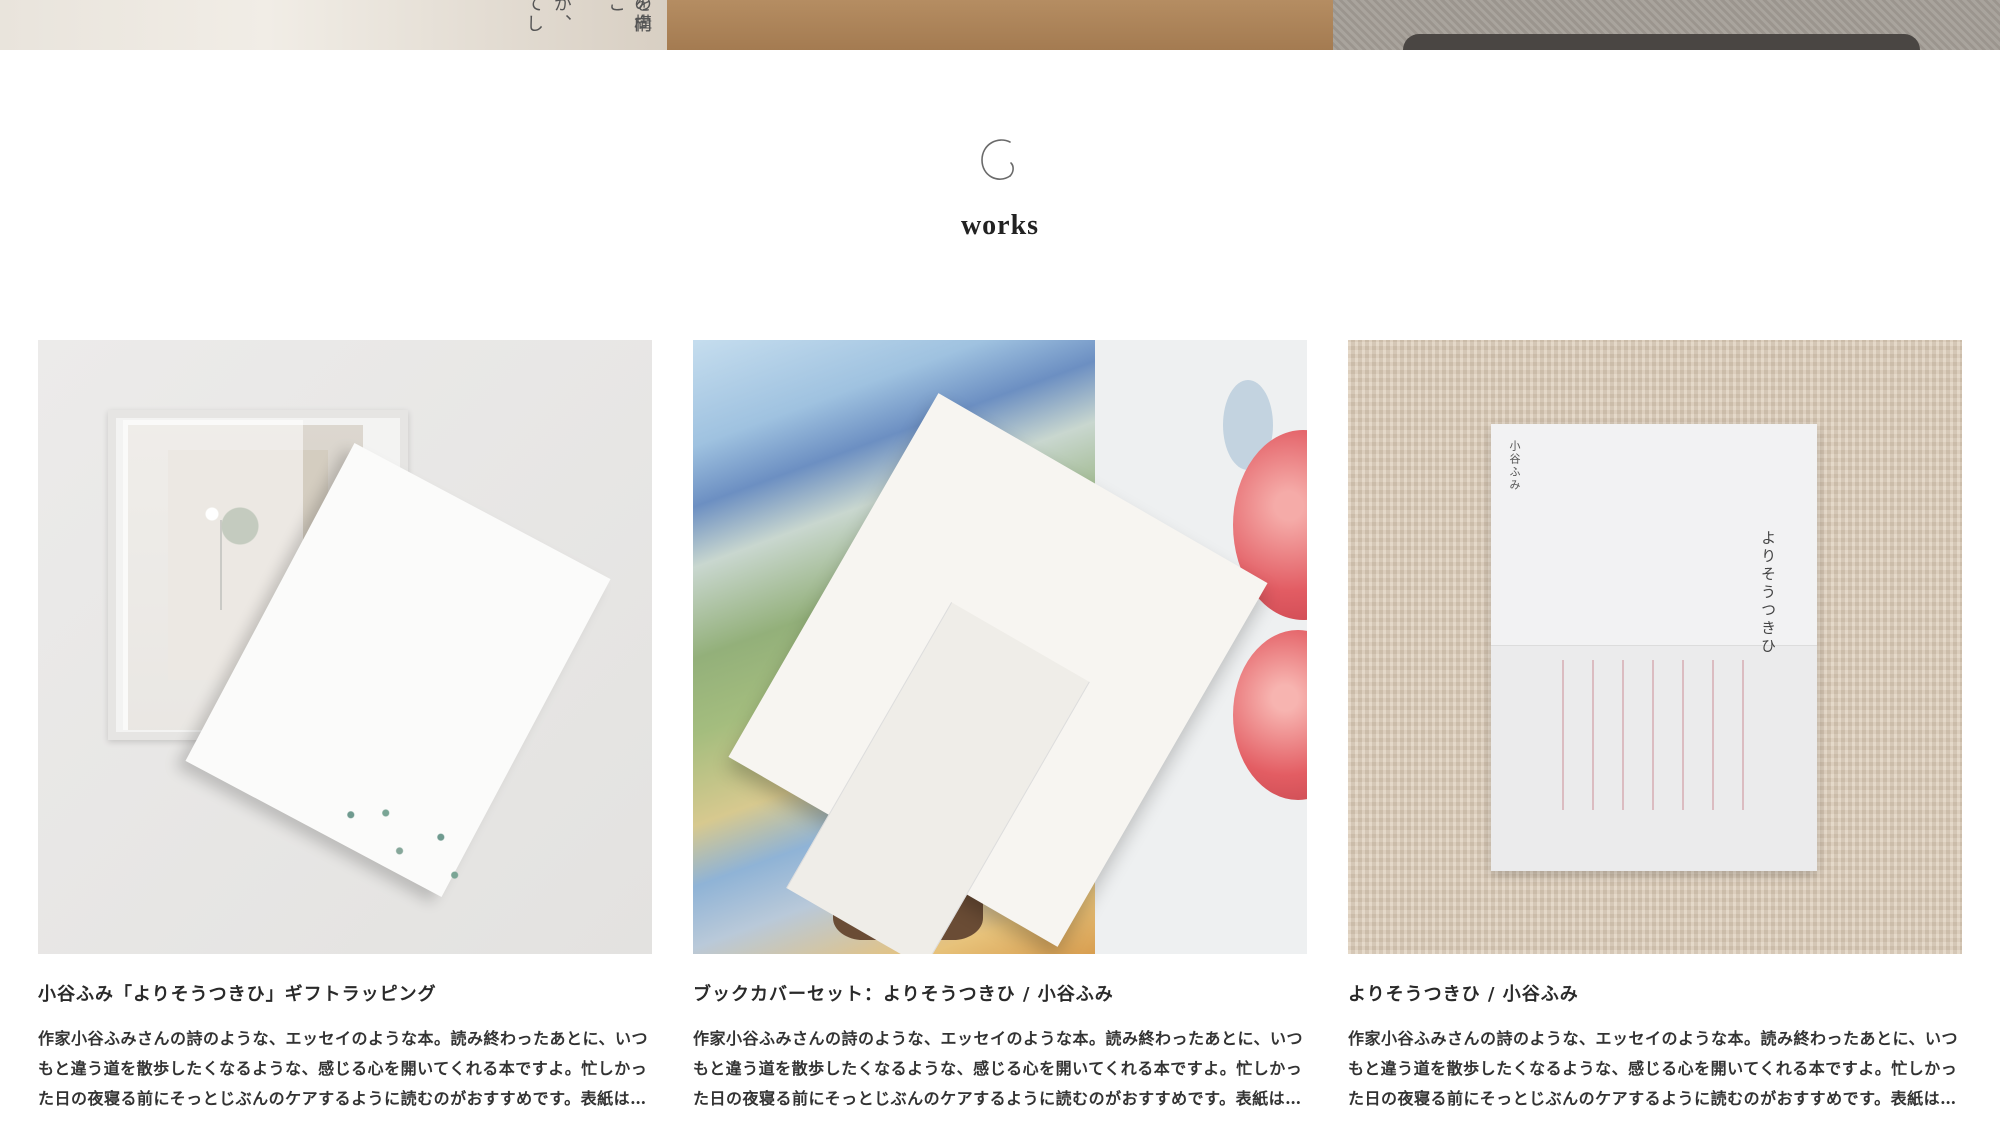 This screenshot has height=1146, width=2000. Describe the element at coordinates (533, 17) in the screenshot. I see `book-page-text: てし` at that location.